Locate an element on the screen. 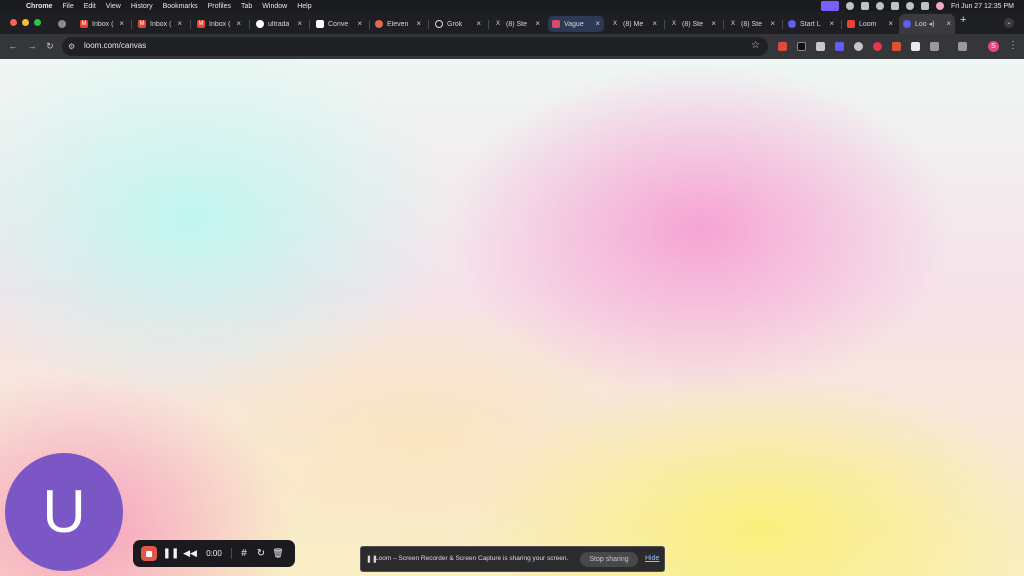 This screenshot has width=1024, height=576. tab-label: (8) Me is located at coordinates (633, 24).